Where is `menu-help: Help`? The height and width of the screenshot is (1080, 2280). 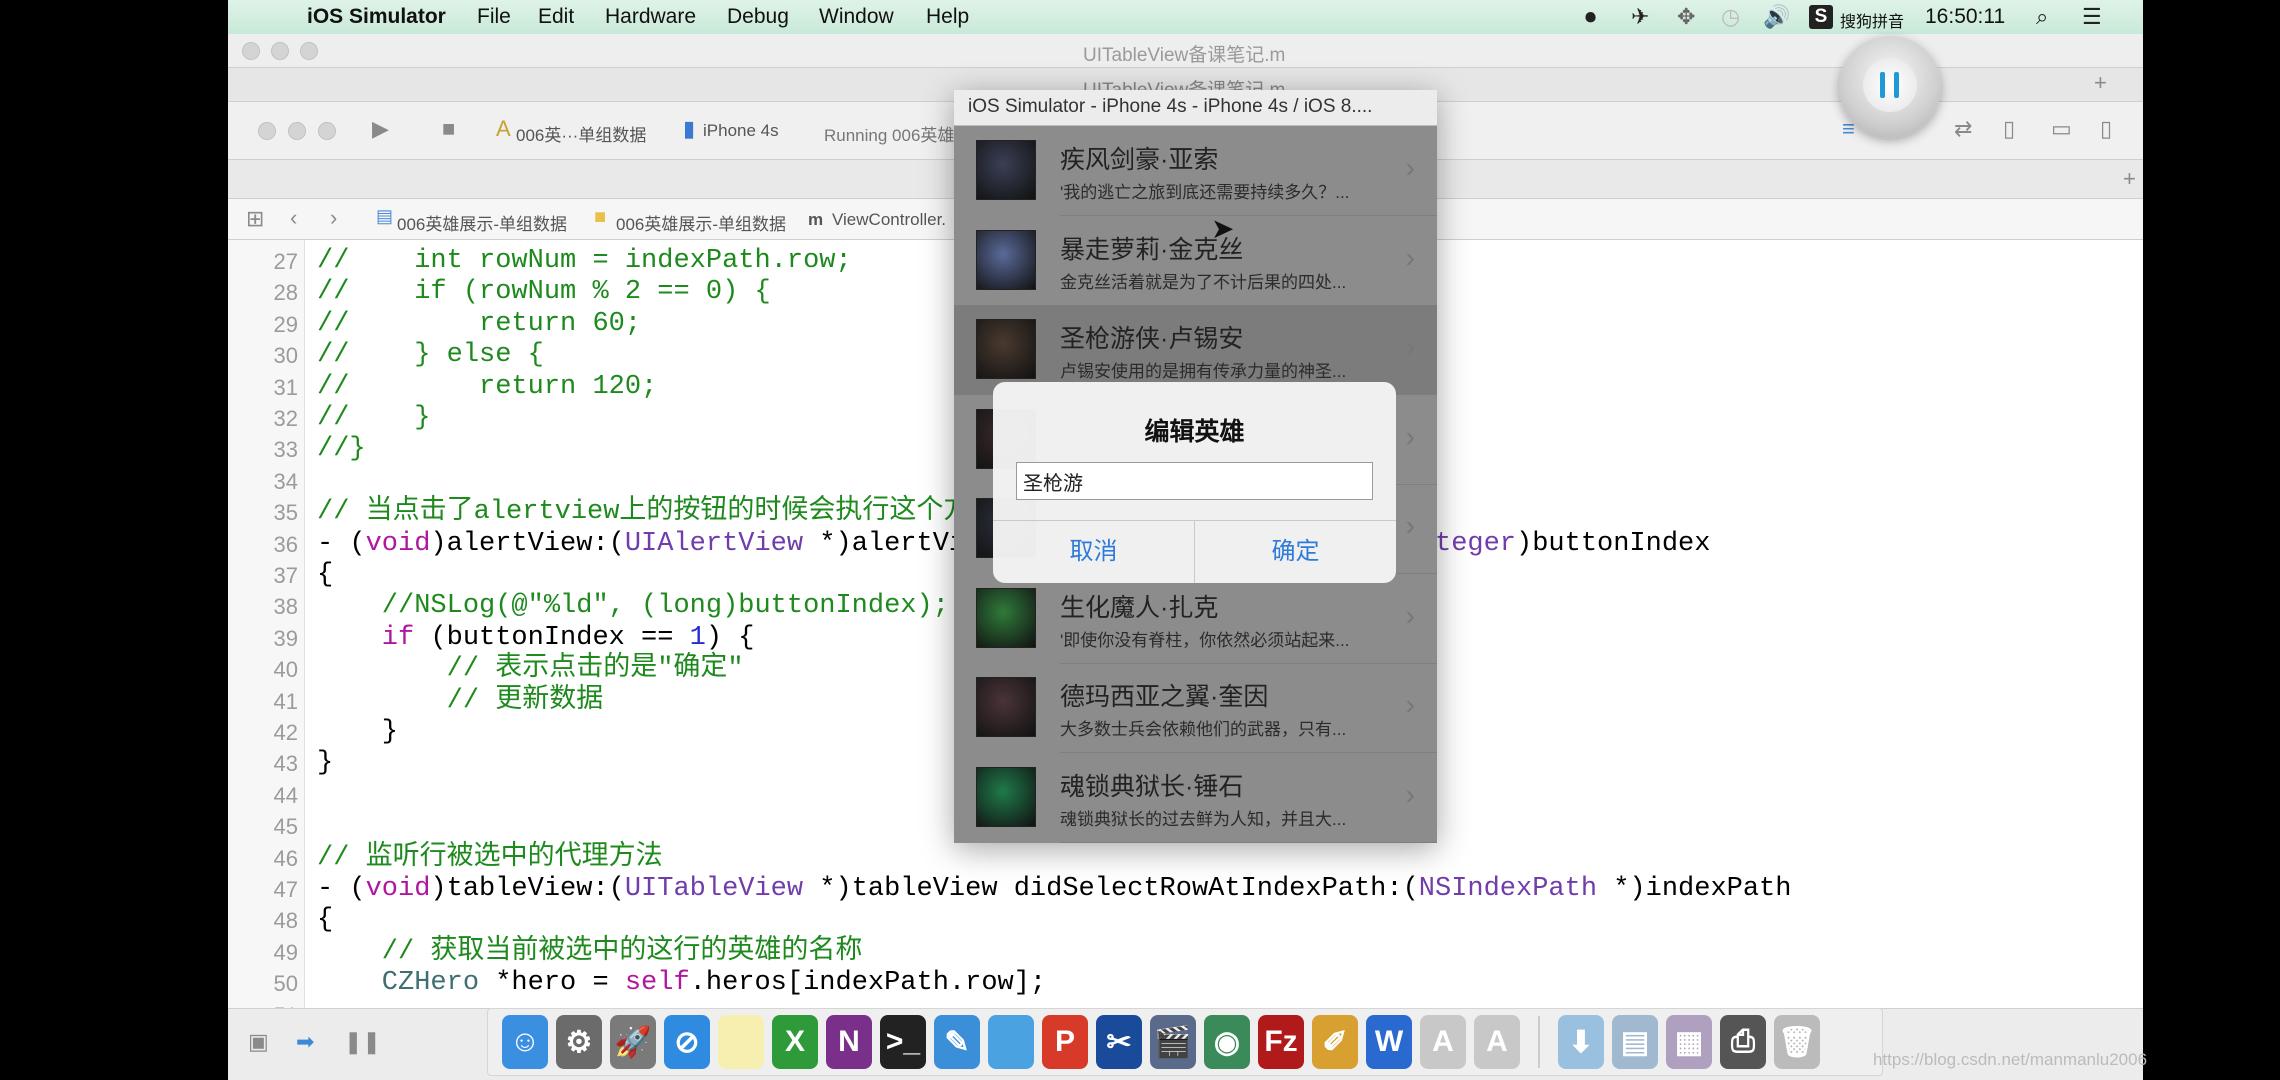
menu-help: Help is located at coordinates (947, 17).